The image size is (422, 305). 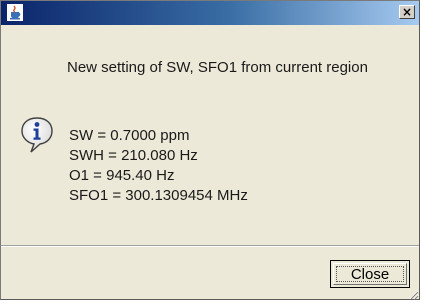 I want to click on title-bar: ×, so click(x=210, y=13).